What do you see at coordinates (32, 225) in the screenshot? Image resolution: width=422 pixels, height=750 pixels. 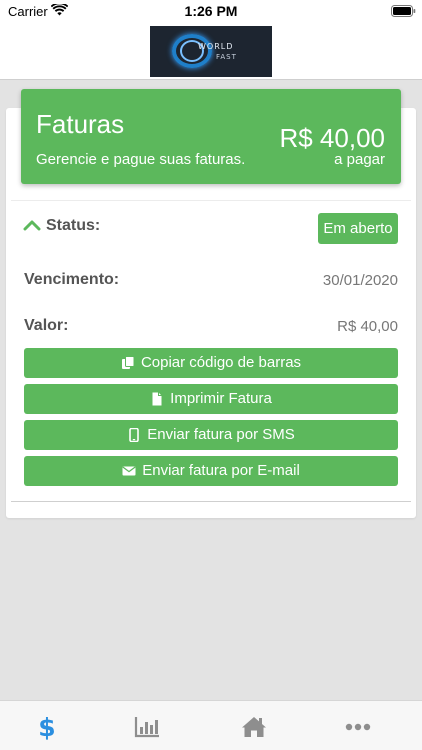 I see `chevron-up-icon` at bounding box center [32, 225].